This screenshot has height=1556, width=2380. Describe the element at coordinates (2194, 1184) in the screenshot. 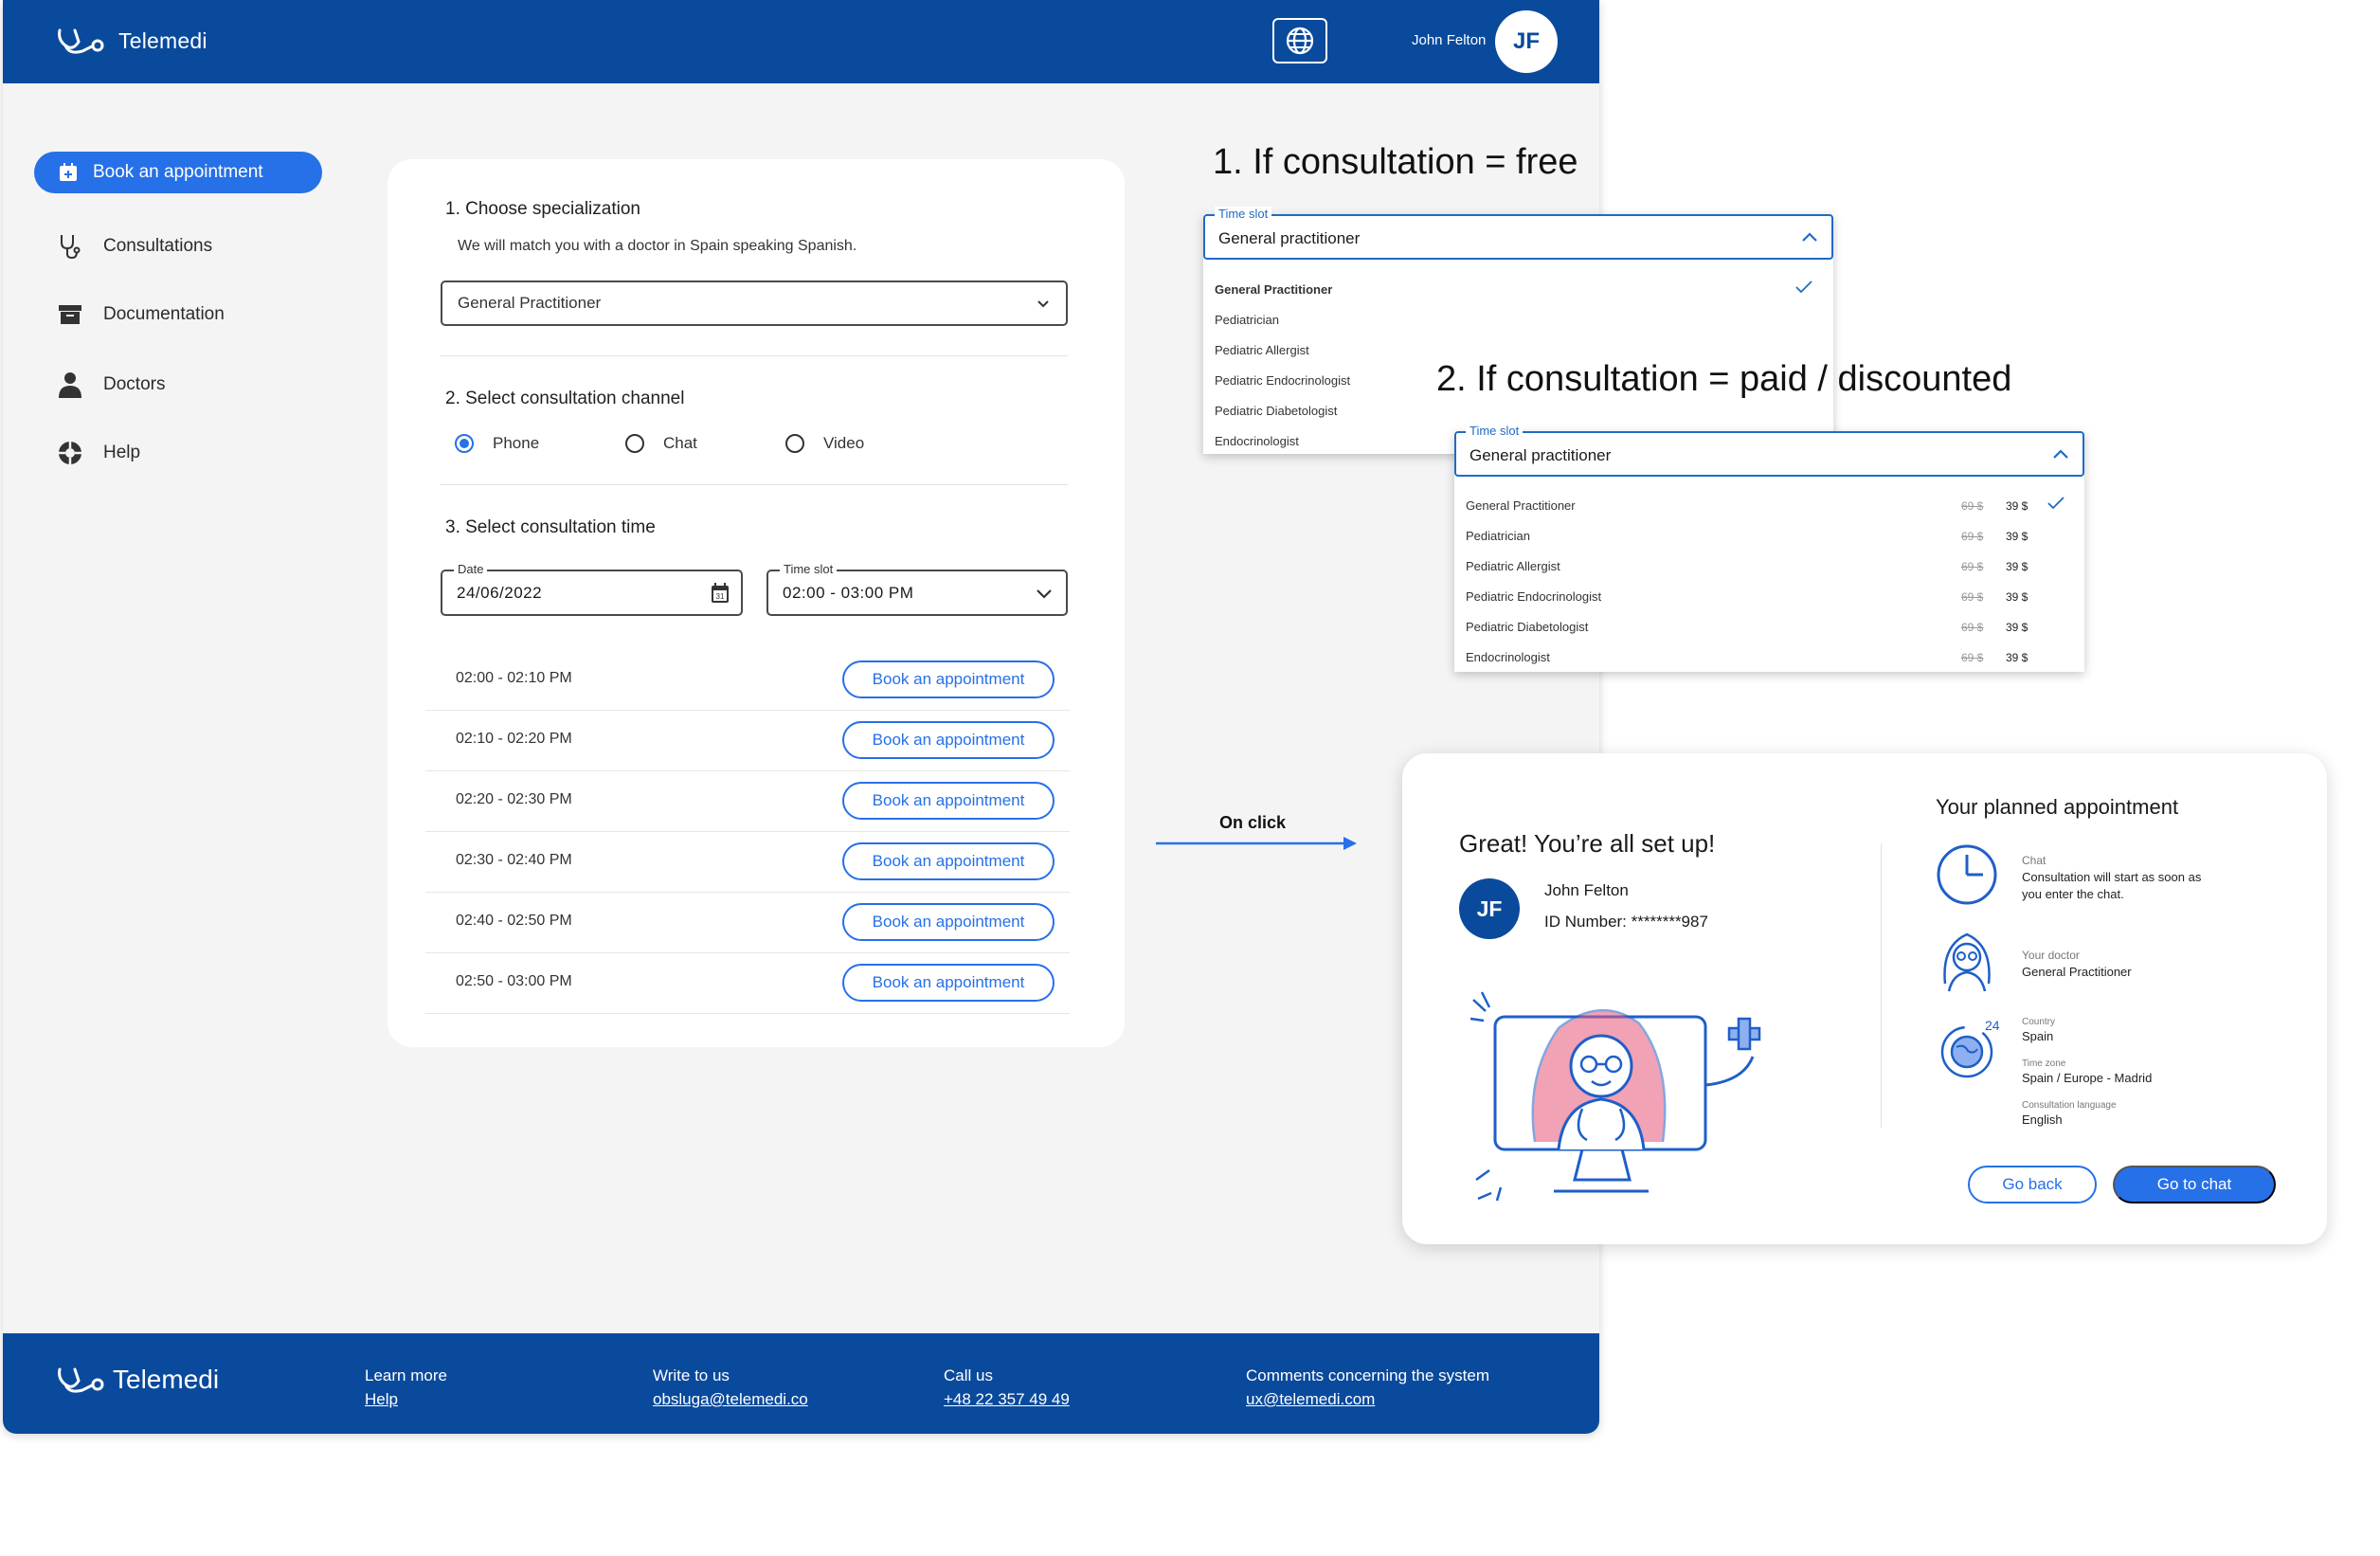

I see `go-to-chat-button: Go to chat` at that location.